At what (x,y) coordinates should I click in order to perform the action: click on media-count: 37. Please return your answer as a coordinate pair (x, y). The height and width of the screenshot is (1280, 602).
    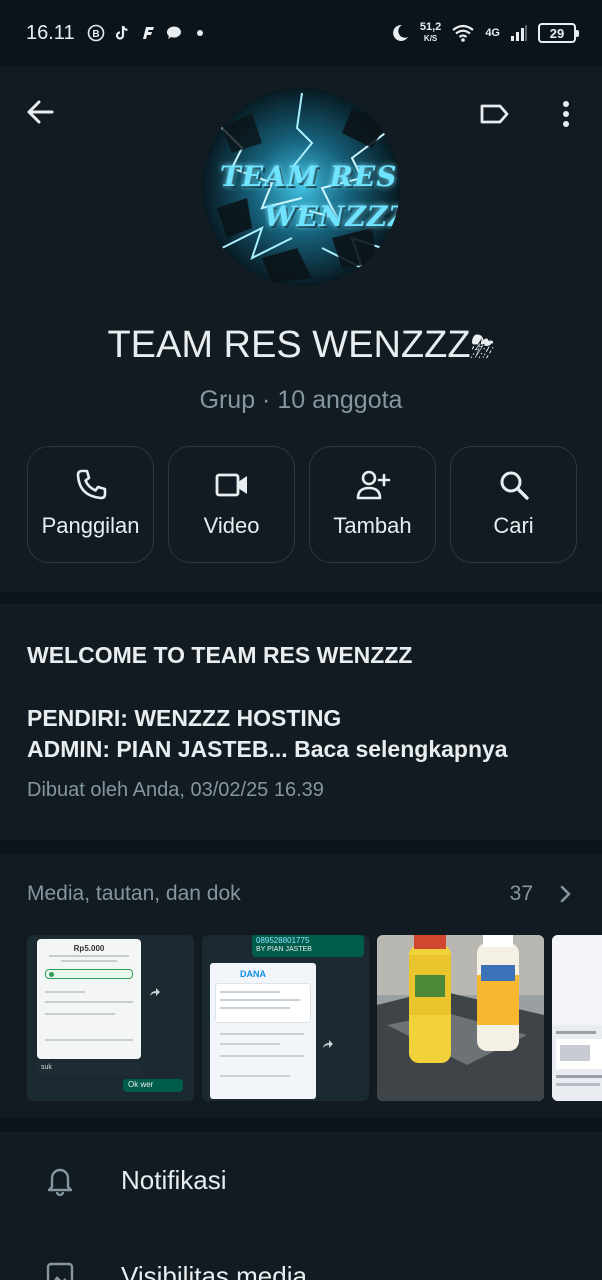
    Looking at the image, I should click on (521, 893).